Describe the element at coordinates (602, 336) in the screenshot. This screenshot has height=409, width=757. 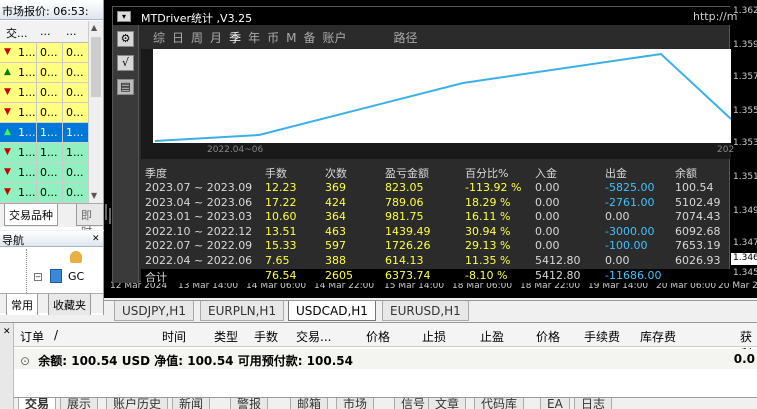
I see `terminal-column-header: 手续费` at that location.